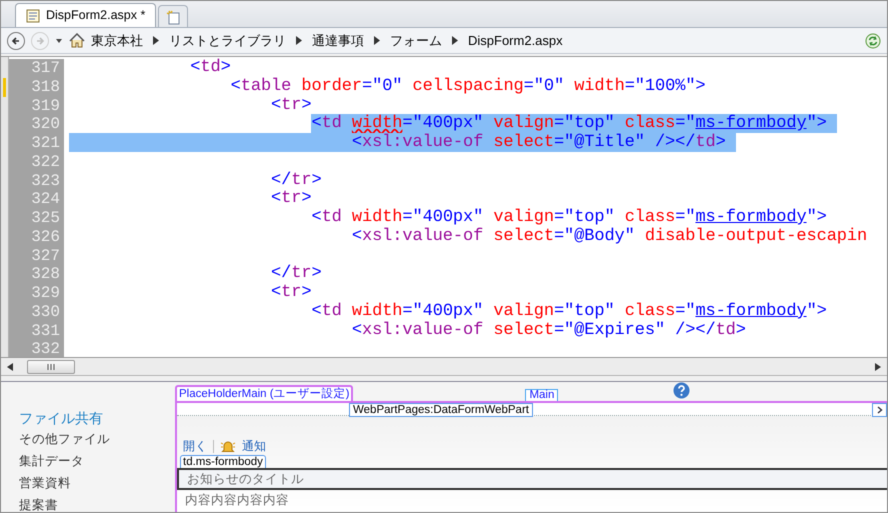 The image size is (888, 513). Describe the element at coordinates (36, 293) in the screenshot. I see `line-number: 329` at that location.